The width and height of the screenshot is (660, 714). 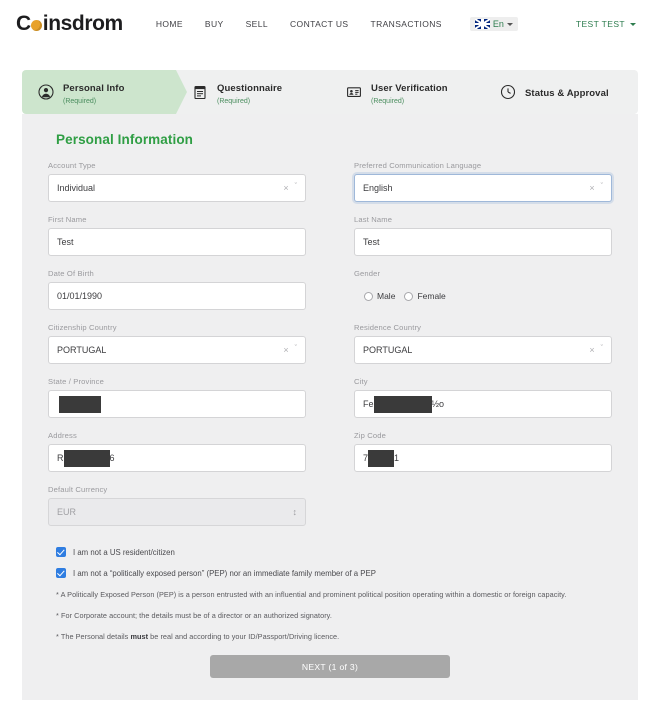 I want to click on step-status-approval: Status & Approval, so click(x=561, y=92).